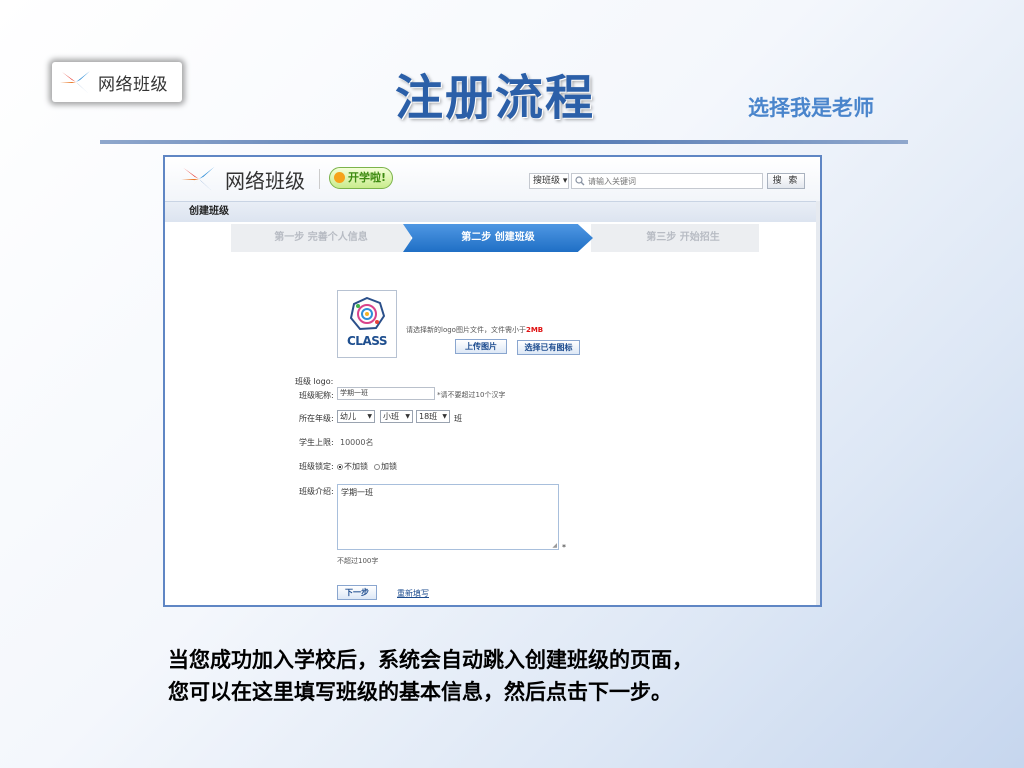 This screenshot has width=1024, height=768. What do you see at coordinates (433, 416) in the screenshot?
I see `class-number-select: 18班 ▼` at bounding box center [433, 416].